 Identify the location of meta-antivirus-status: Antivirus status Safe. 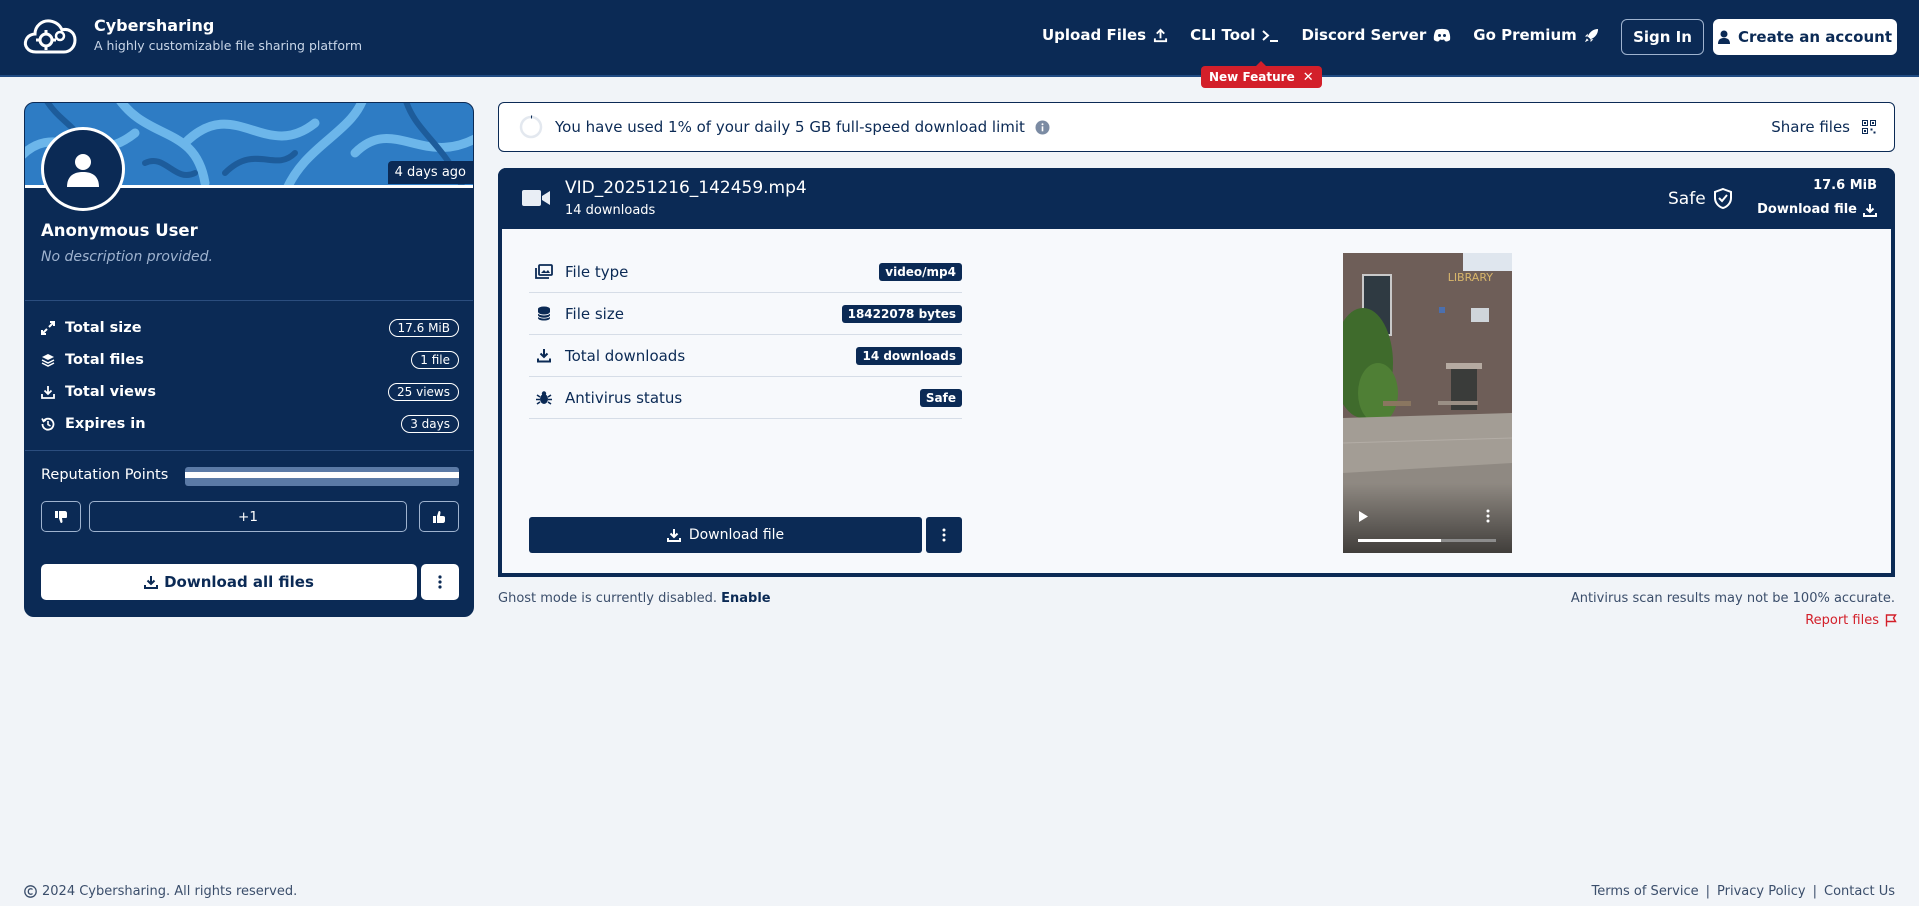
(745, 398).